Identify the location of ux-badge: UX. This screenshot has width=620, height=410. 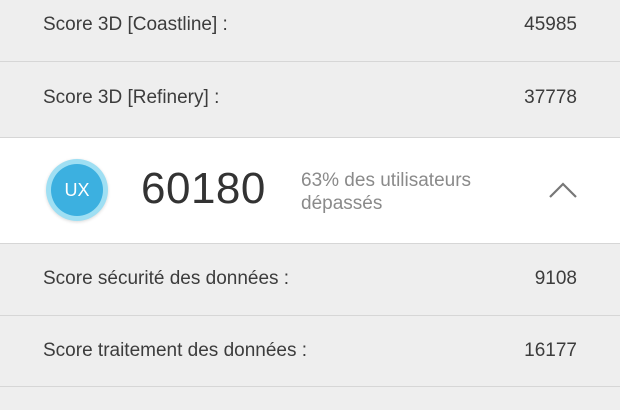
(77, 190).